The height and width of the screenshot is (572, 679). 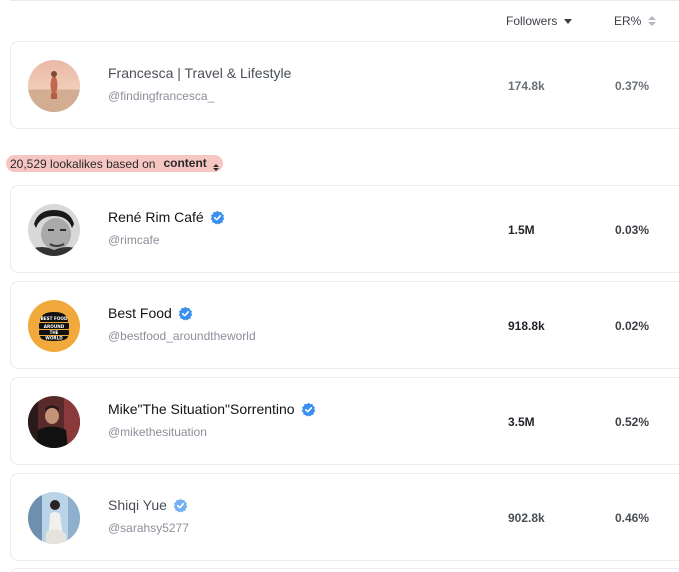 I want to click on svg-text: THE, so click(x=54, y=332).